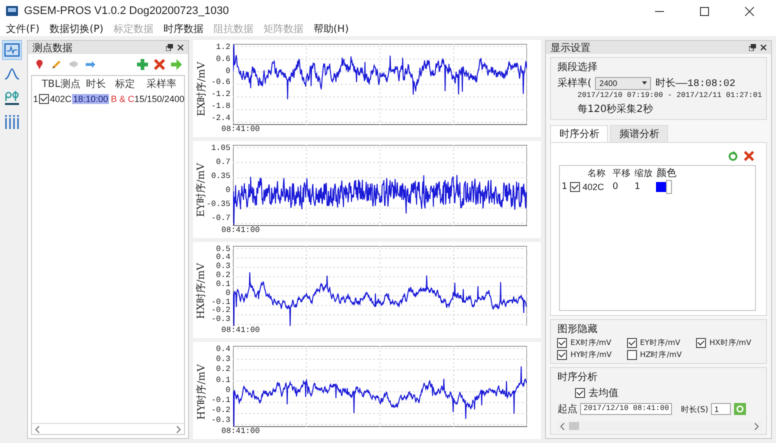 This screenshot has height=443, width=776. I want to click on scroll-thumb, so click(574, 426).